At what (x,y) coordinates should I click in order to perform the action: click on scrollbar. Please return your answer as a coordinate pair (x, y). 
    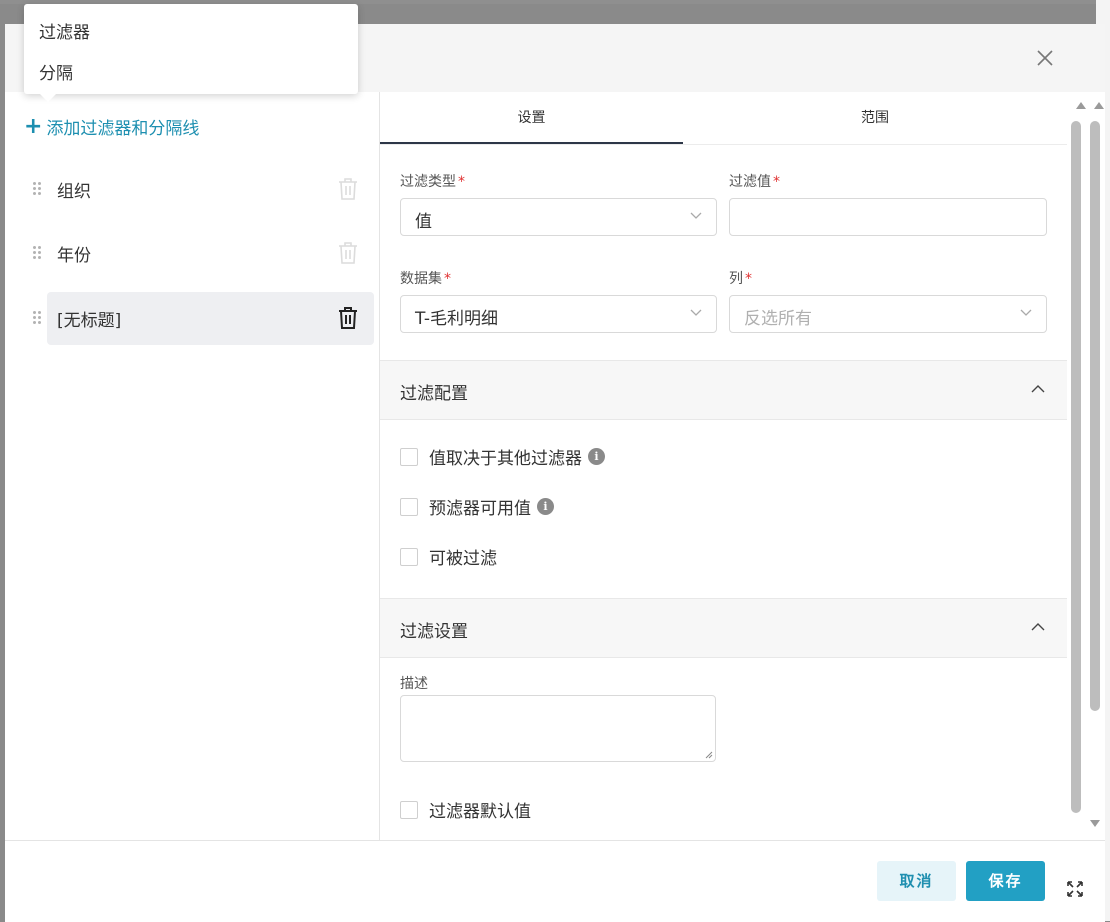
    Looking at the image, I should click on (1086, 466).